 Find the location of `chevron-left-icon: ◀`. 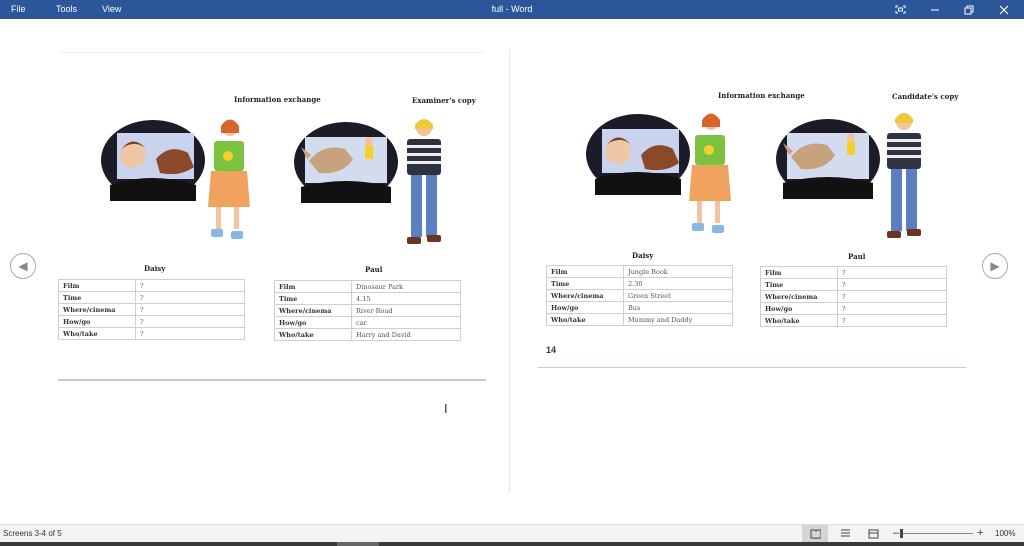

chevron-left-icon: ◀ is located at coordinates (23, 266).